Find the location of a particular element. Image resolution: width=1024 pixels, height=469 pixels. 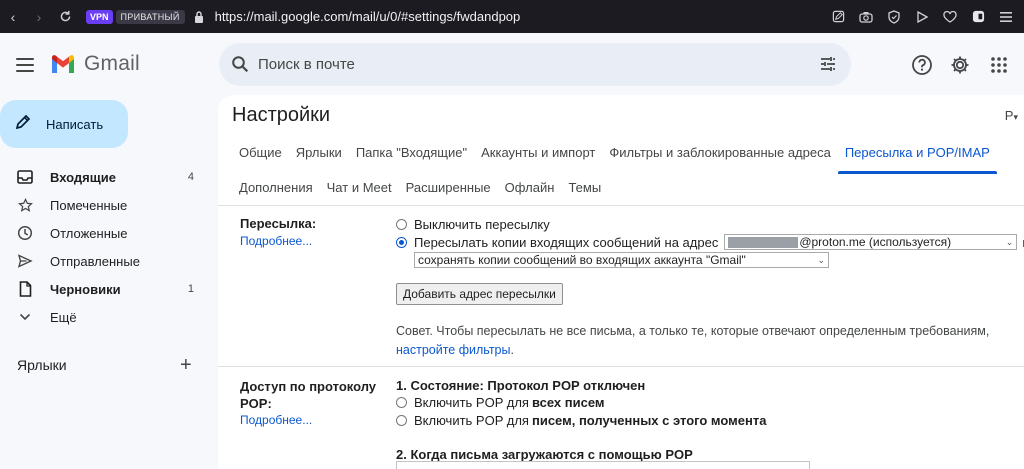

camera-icon is located at coordinates (866, 16).